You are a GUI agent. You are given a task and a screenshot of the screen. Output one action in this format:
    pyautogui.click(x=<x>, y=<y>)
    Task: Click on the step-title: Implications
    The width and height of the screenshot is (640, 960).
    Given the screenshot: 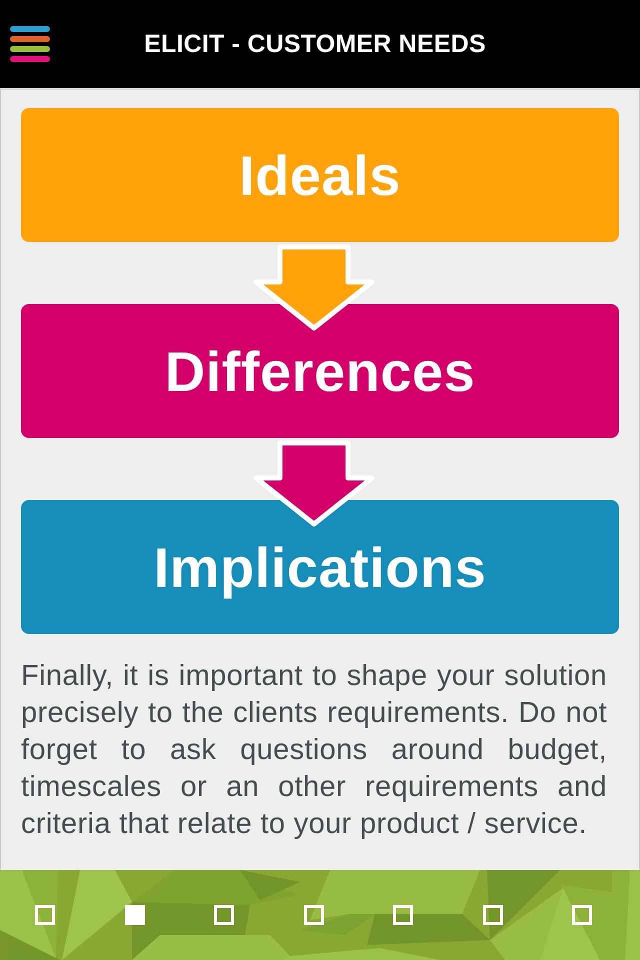 What is the action you would take?
    pyautogui.click(x=320, y=567)
    